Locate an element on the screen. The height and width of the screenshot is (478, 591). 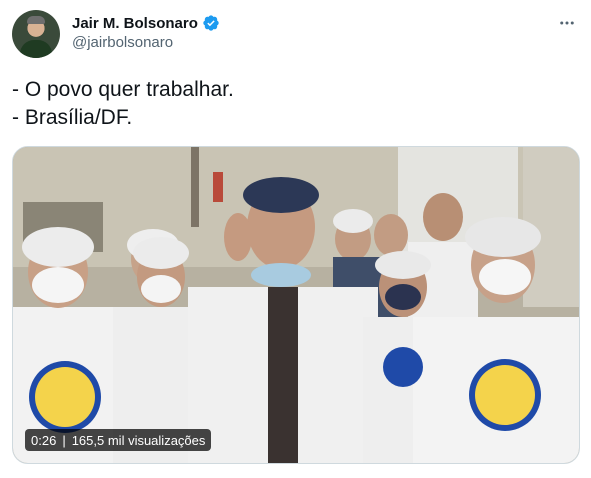
avatar-hair is located at coordinates (36, 20).